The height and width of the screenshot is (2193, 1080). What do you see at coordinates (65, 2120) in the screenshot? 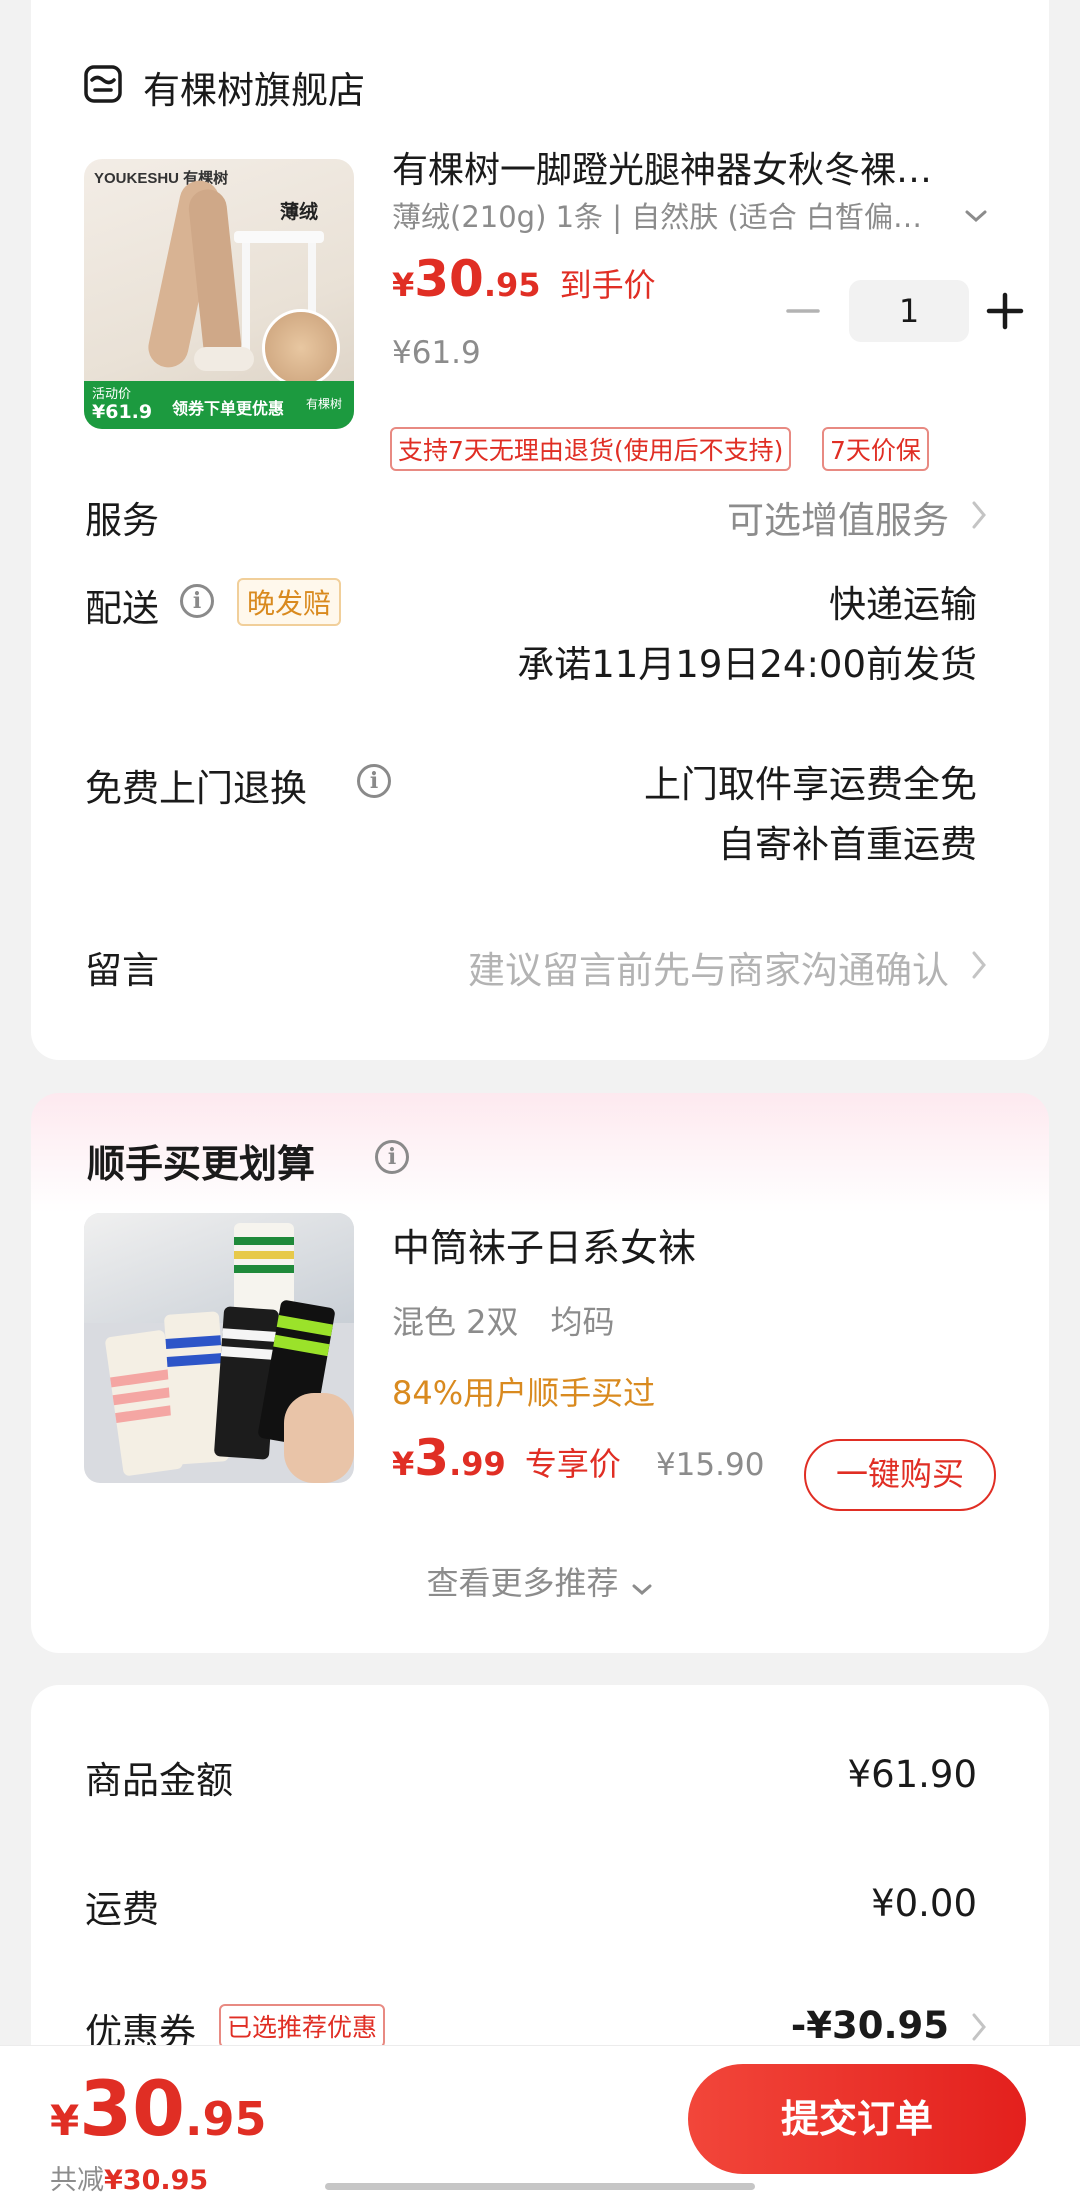
I see `total-price-symbol: ¥` at bounding box center [65, 2120].